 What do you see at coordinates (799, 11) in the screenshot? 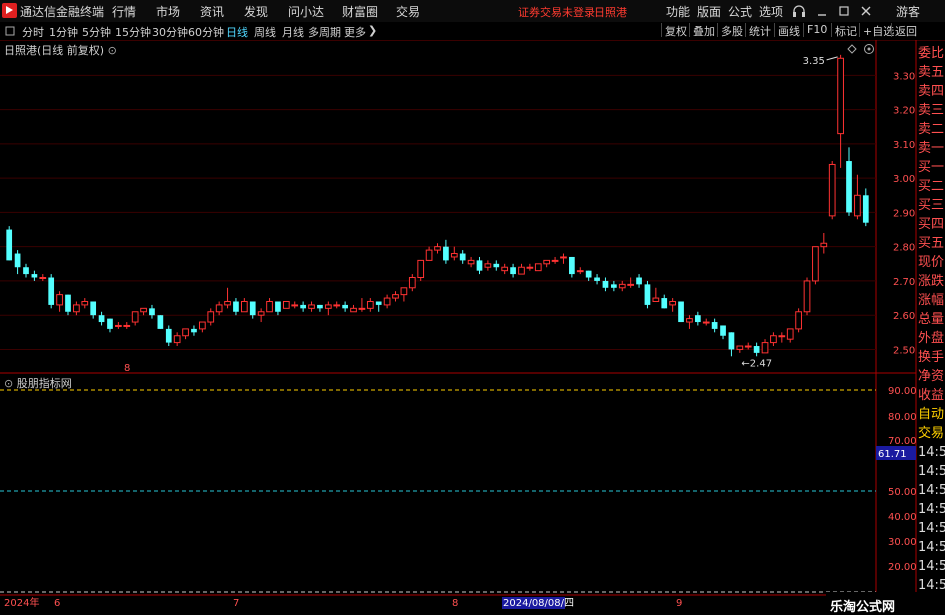
I see `headset-icon` at bounding box center [799, 11].